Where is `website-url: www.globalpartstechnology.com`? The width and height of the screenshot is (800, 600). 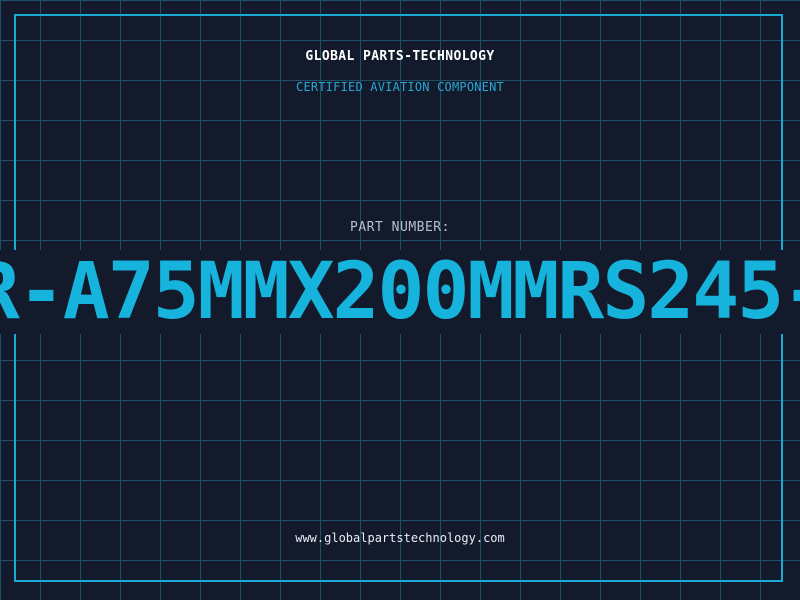 website-url: www.globalpartstechnology.com is located at coordinates (400, 538).